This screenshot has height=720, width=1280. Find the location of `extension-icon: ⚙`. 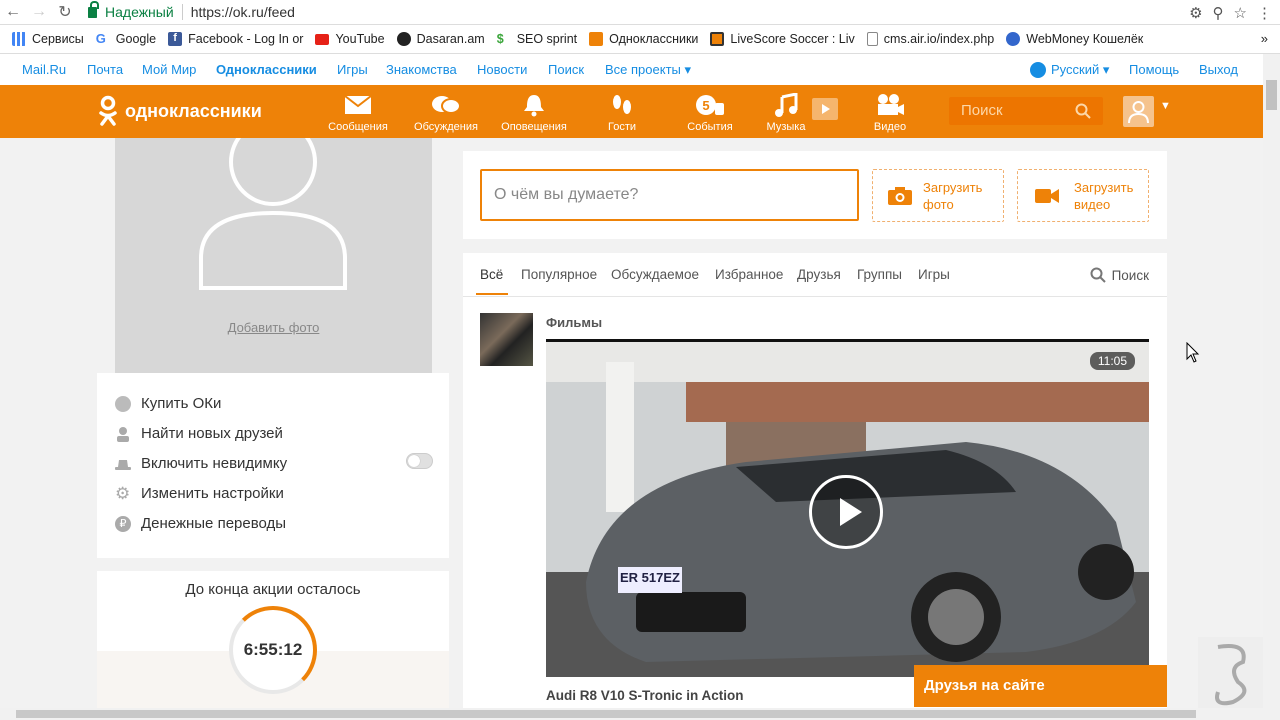

extension-icon: ⚙ is located at coordinates (1195, 13).